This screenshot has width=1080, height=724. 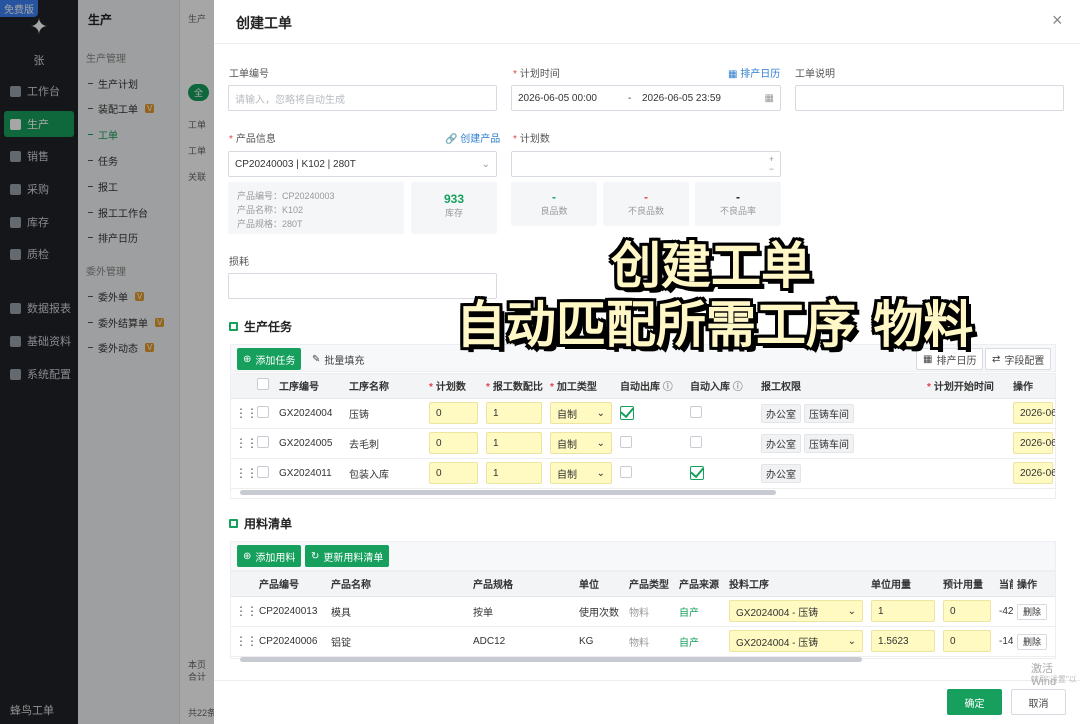 What do you see at coordinates (270, 210) in the screenshot?
I see `product-name: 产品名称：K102` at bounding box center [270, 210].